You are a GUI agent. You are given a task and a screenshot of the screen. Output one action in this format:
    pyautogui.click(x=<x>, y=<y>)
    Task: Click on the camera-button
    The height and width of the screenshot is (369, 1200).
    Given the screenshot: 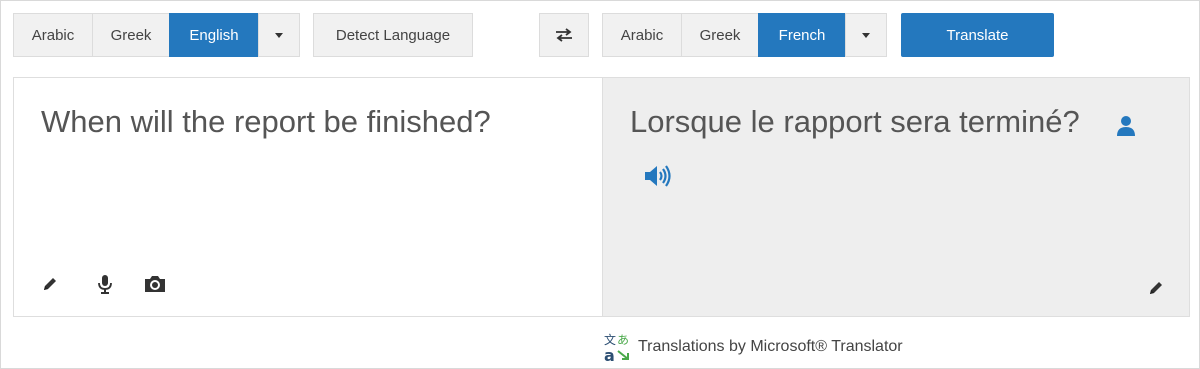 What is the action you would take?
    pyautogui.click(x=155, y=284)
    